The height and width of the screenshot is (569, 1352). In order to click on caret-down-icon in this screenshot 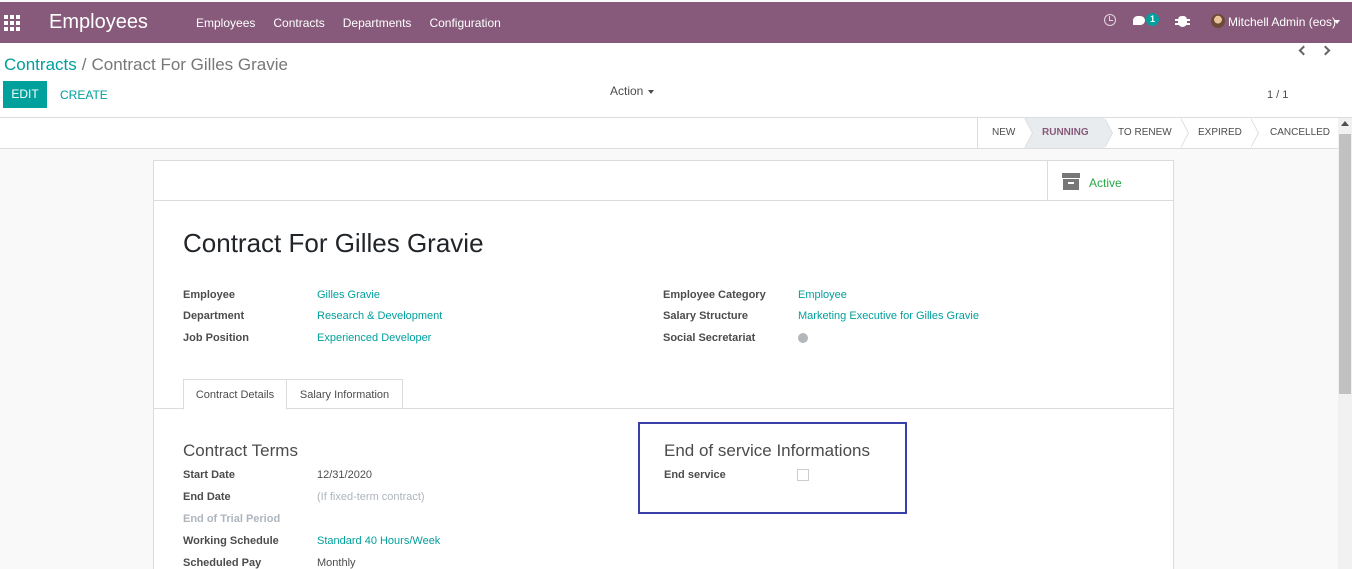, I will do `click(651, 91)`.